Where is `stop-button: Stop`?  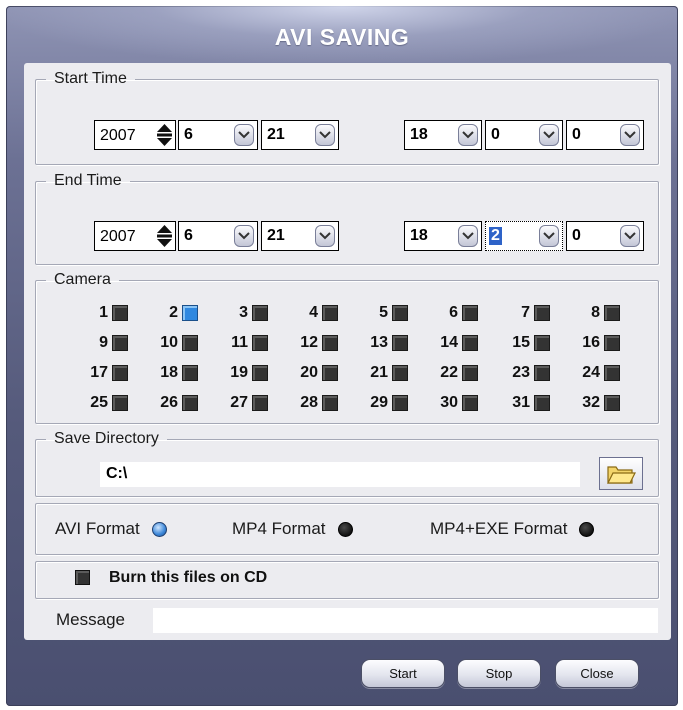 stop-button: Stop is located at coordinates (499, 673).